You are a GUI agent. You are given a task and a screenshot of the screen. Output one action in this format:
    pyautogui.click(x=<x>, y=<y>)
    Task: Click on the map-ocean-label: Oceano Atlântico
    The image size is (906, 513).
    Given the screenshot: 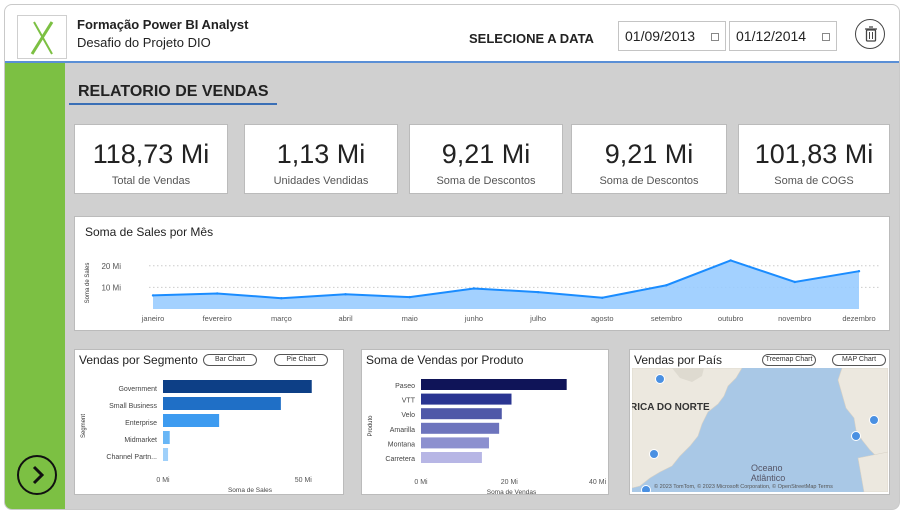 What is the action you would take?
    pyautogui.click(x=768, y=473)
    